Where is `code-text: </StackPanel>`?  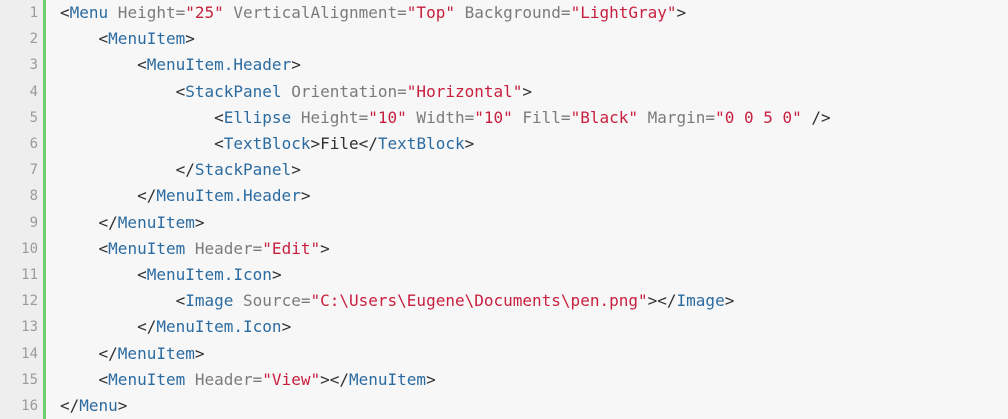
code-text: </StackPanel> is located at coordinates (180, 170).